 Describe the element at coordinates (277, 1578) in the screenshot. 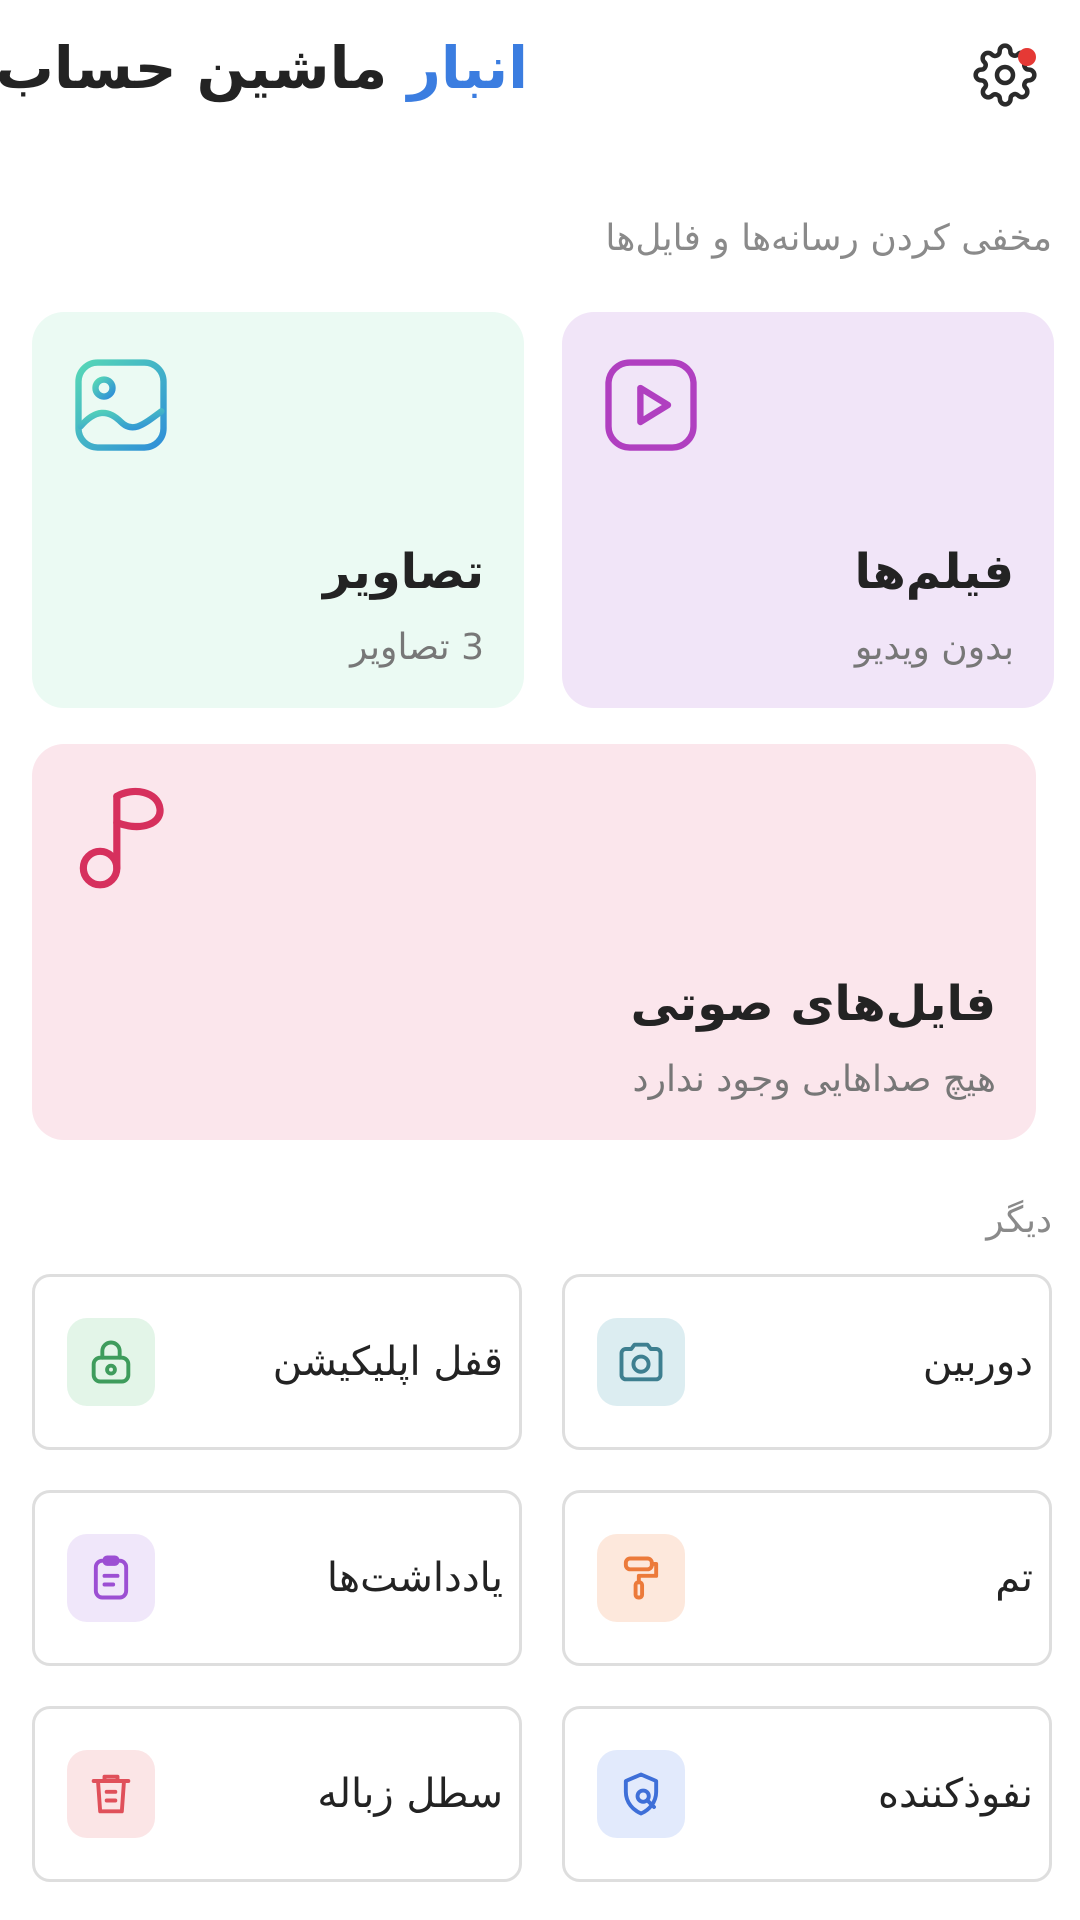

I see `notes-tile: یادداشت‌ها` at that location.